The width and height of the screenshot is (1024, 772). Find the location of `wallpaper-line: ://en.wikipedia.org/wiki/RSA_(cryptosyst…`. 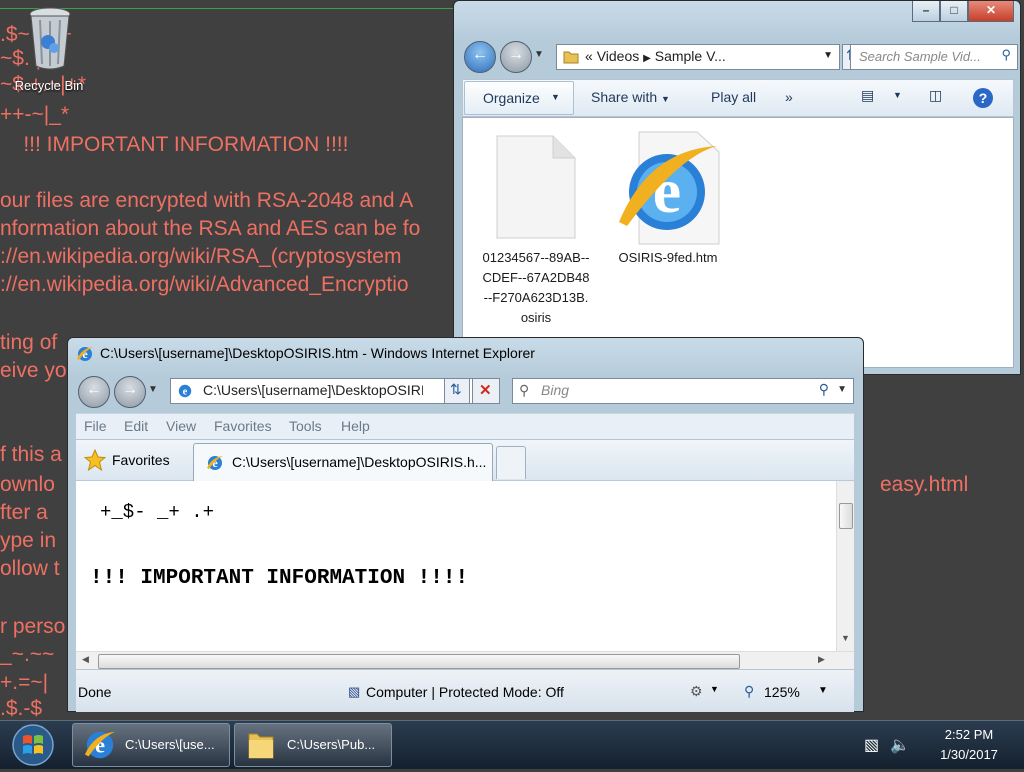

wallpaper-line: ://en.wikipedia.org/wiki/RSA_(cryptosyst… is located at coordinates (201, 256).